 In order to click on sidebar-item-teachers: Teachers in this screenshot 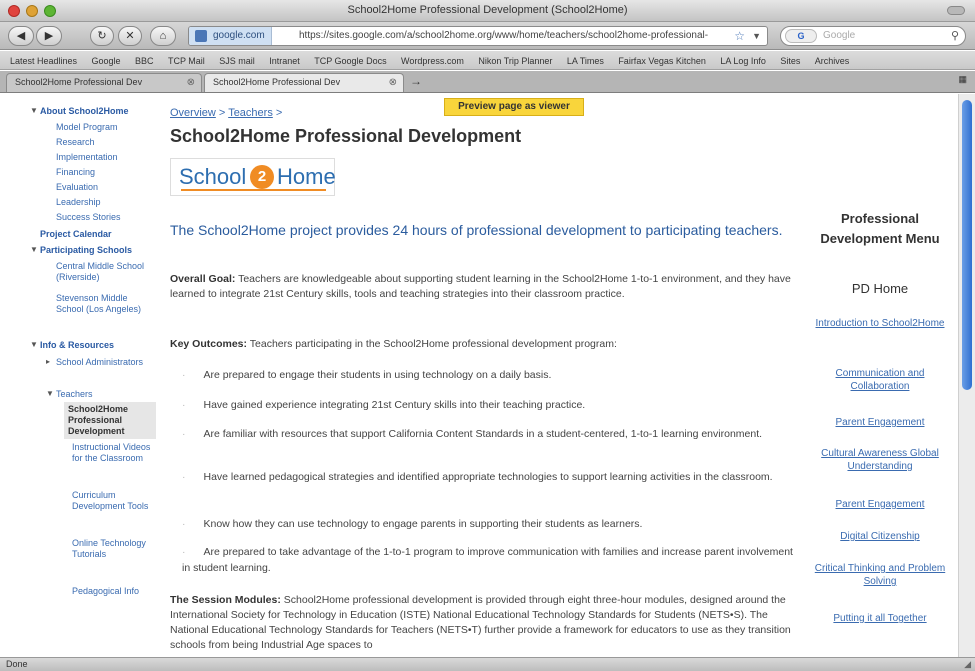, I will do `click(74, 394)`.